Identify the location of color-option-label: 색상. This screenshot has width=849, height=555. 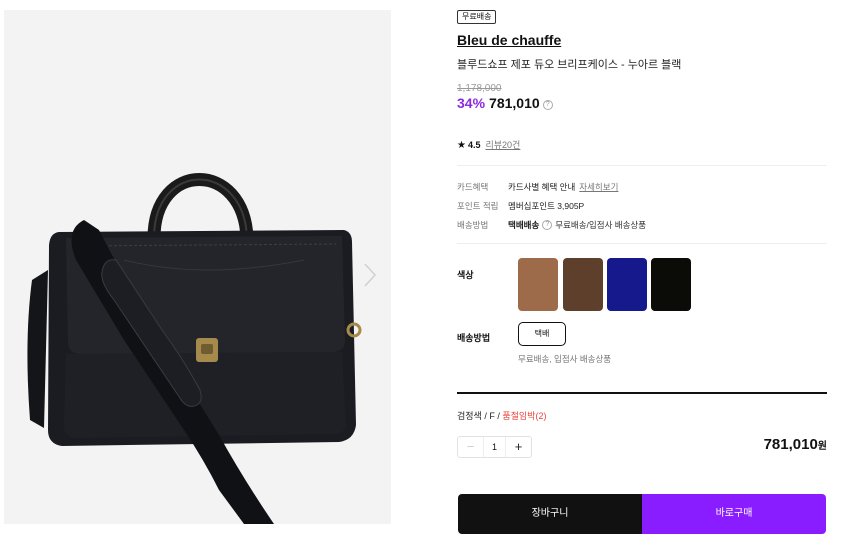
(465, 275).